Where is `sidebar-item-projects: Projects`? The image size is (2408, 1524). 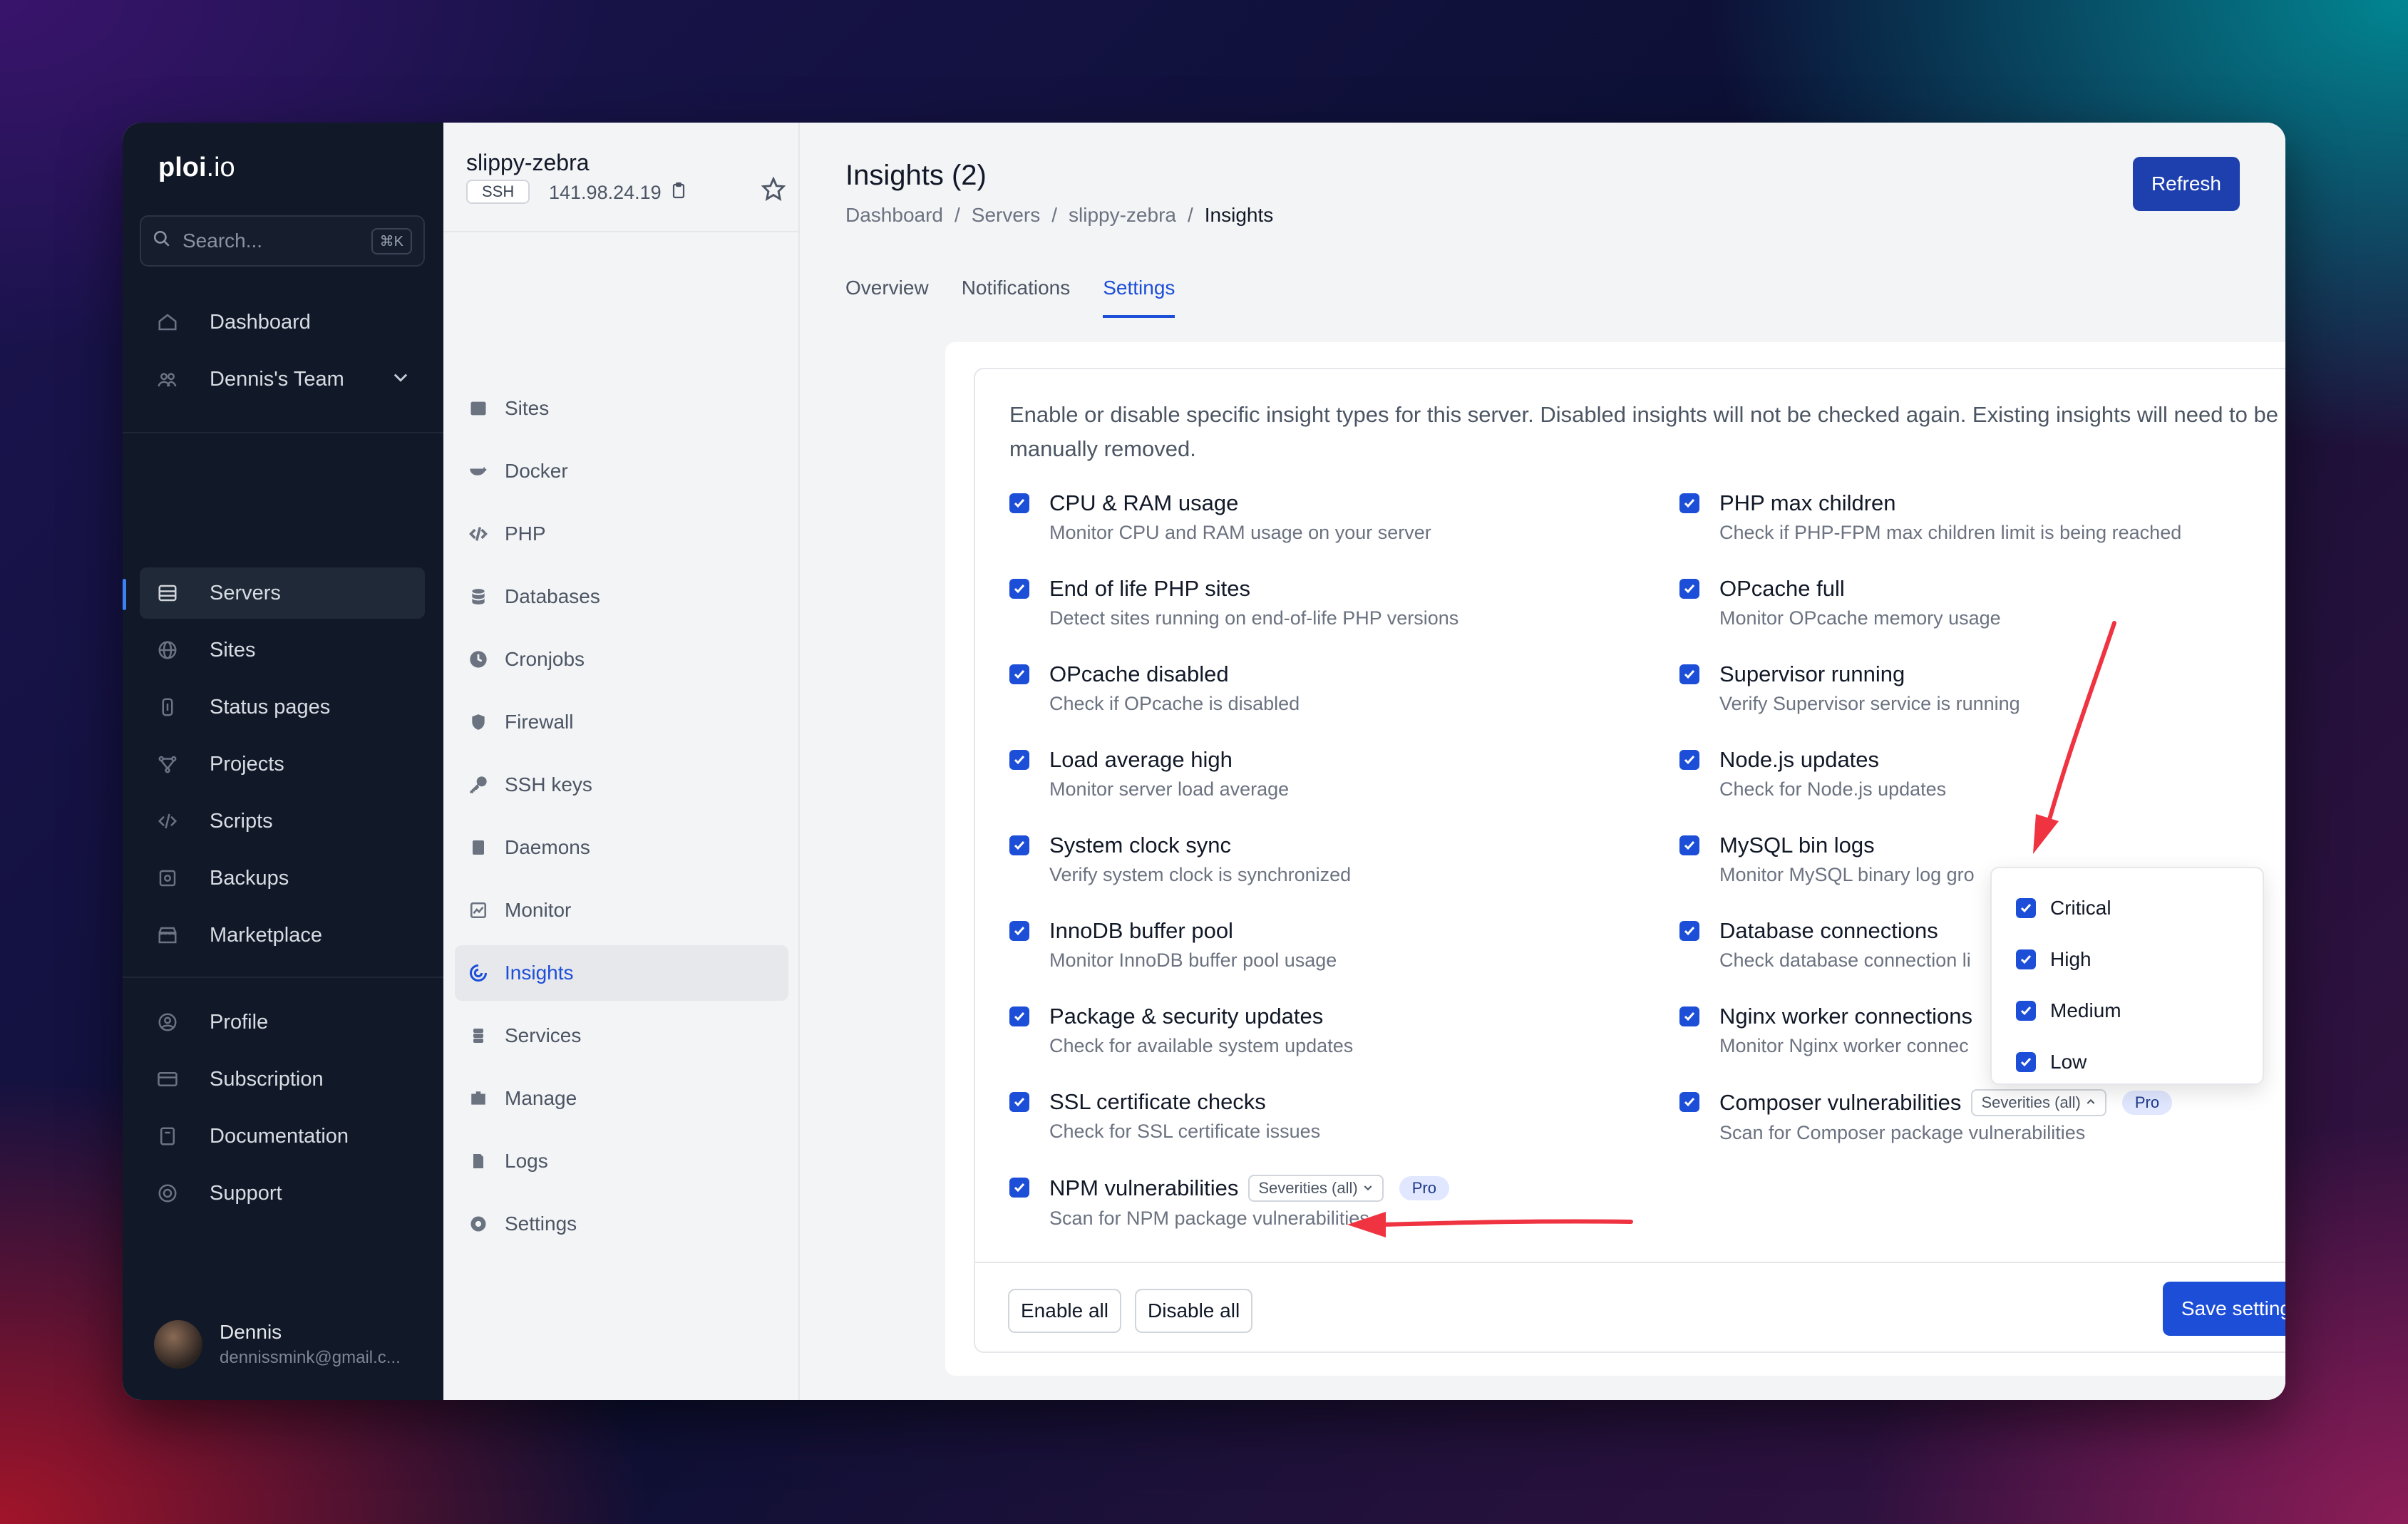 sidebar-item-projects: Projects is located at coordinates (282, 764).